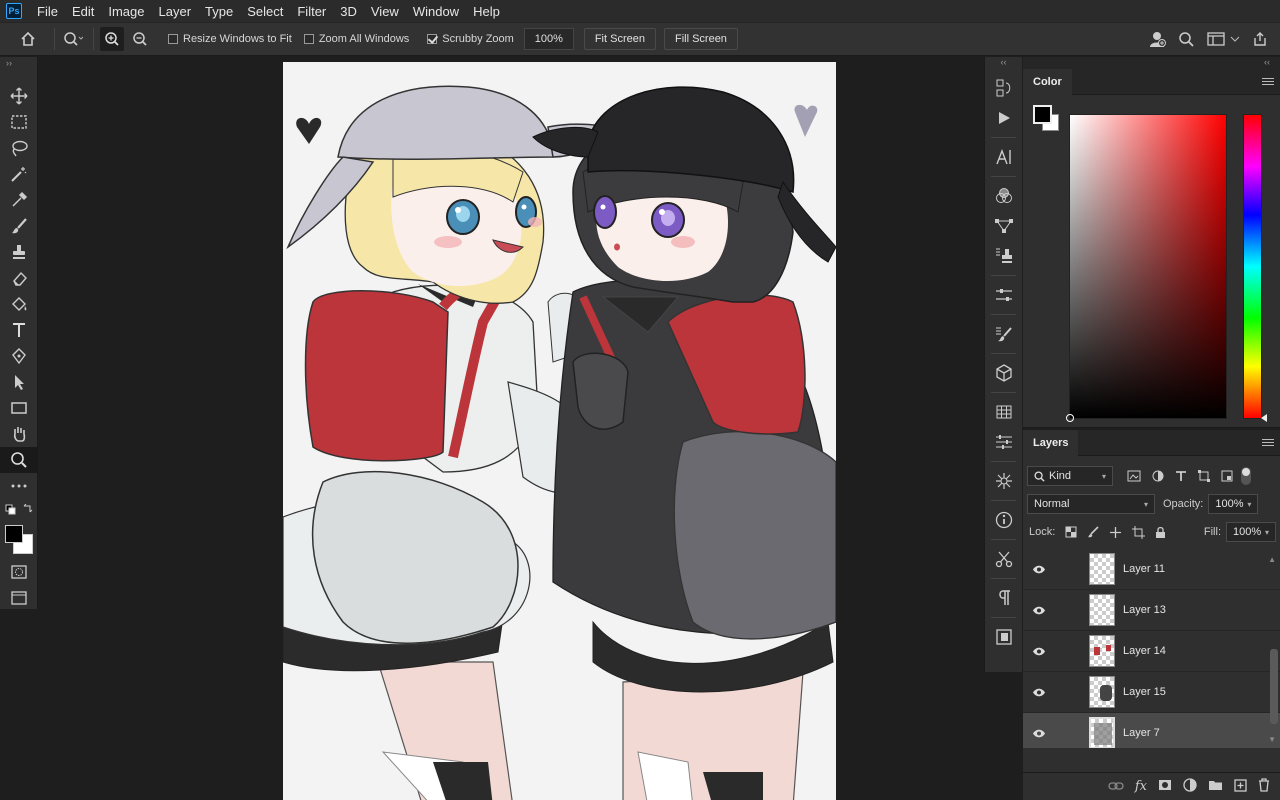 The image size is (1280, 800). I want to click on collapse-panels-icon: ‹‹, so click(1003, 63).